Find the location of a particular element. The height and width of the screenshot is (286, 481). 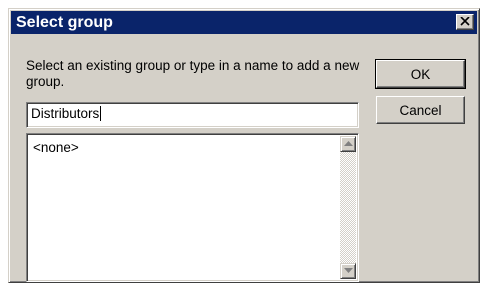

scroll-down-button is located at coordinates (348, 271).